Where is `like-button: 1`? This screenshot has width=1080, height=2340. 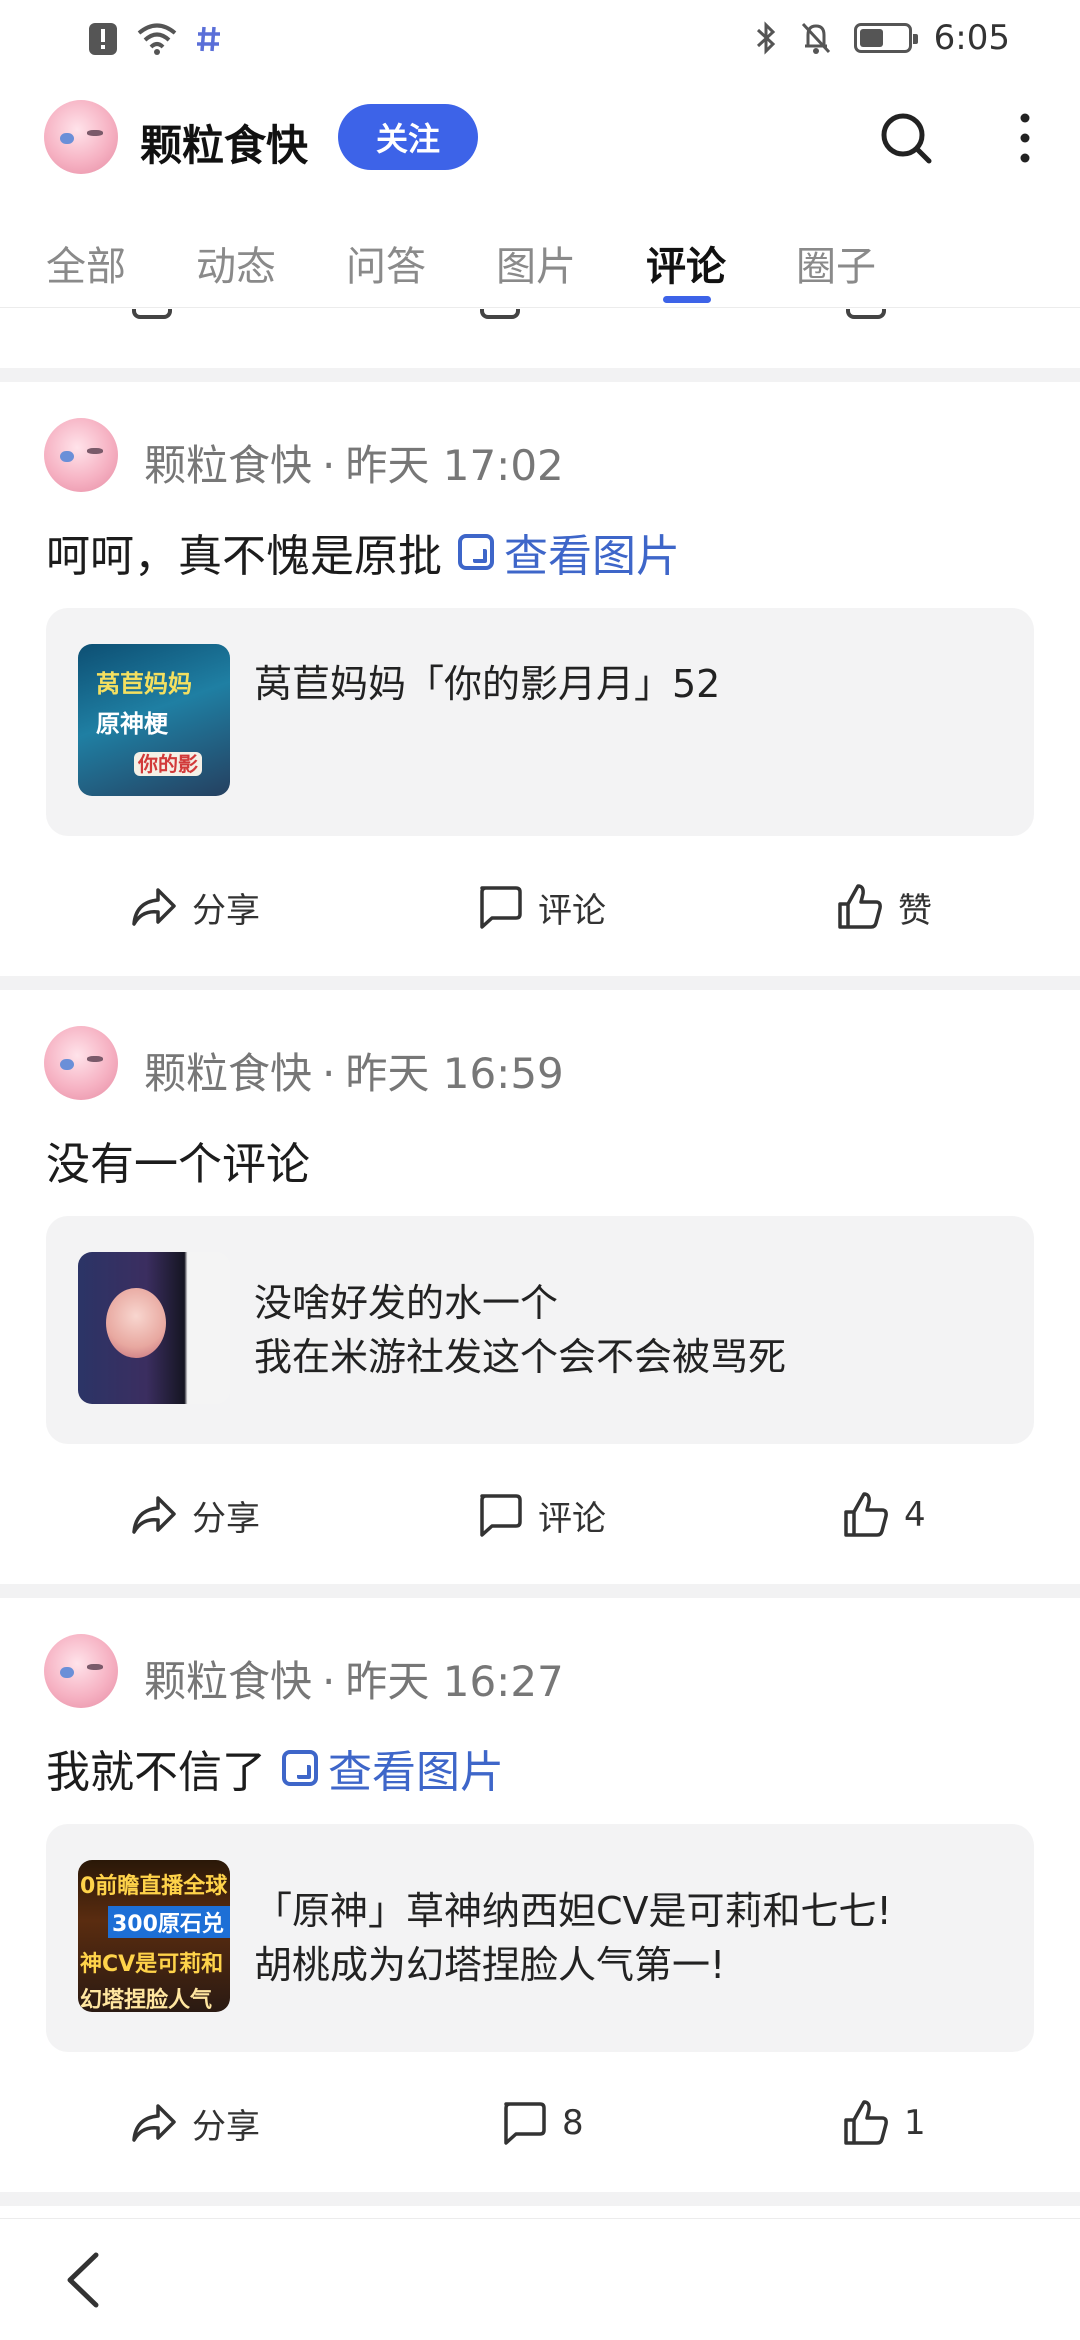
like-button: 1 is located at coordinates (883, 2123).